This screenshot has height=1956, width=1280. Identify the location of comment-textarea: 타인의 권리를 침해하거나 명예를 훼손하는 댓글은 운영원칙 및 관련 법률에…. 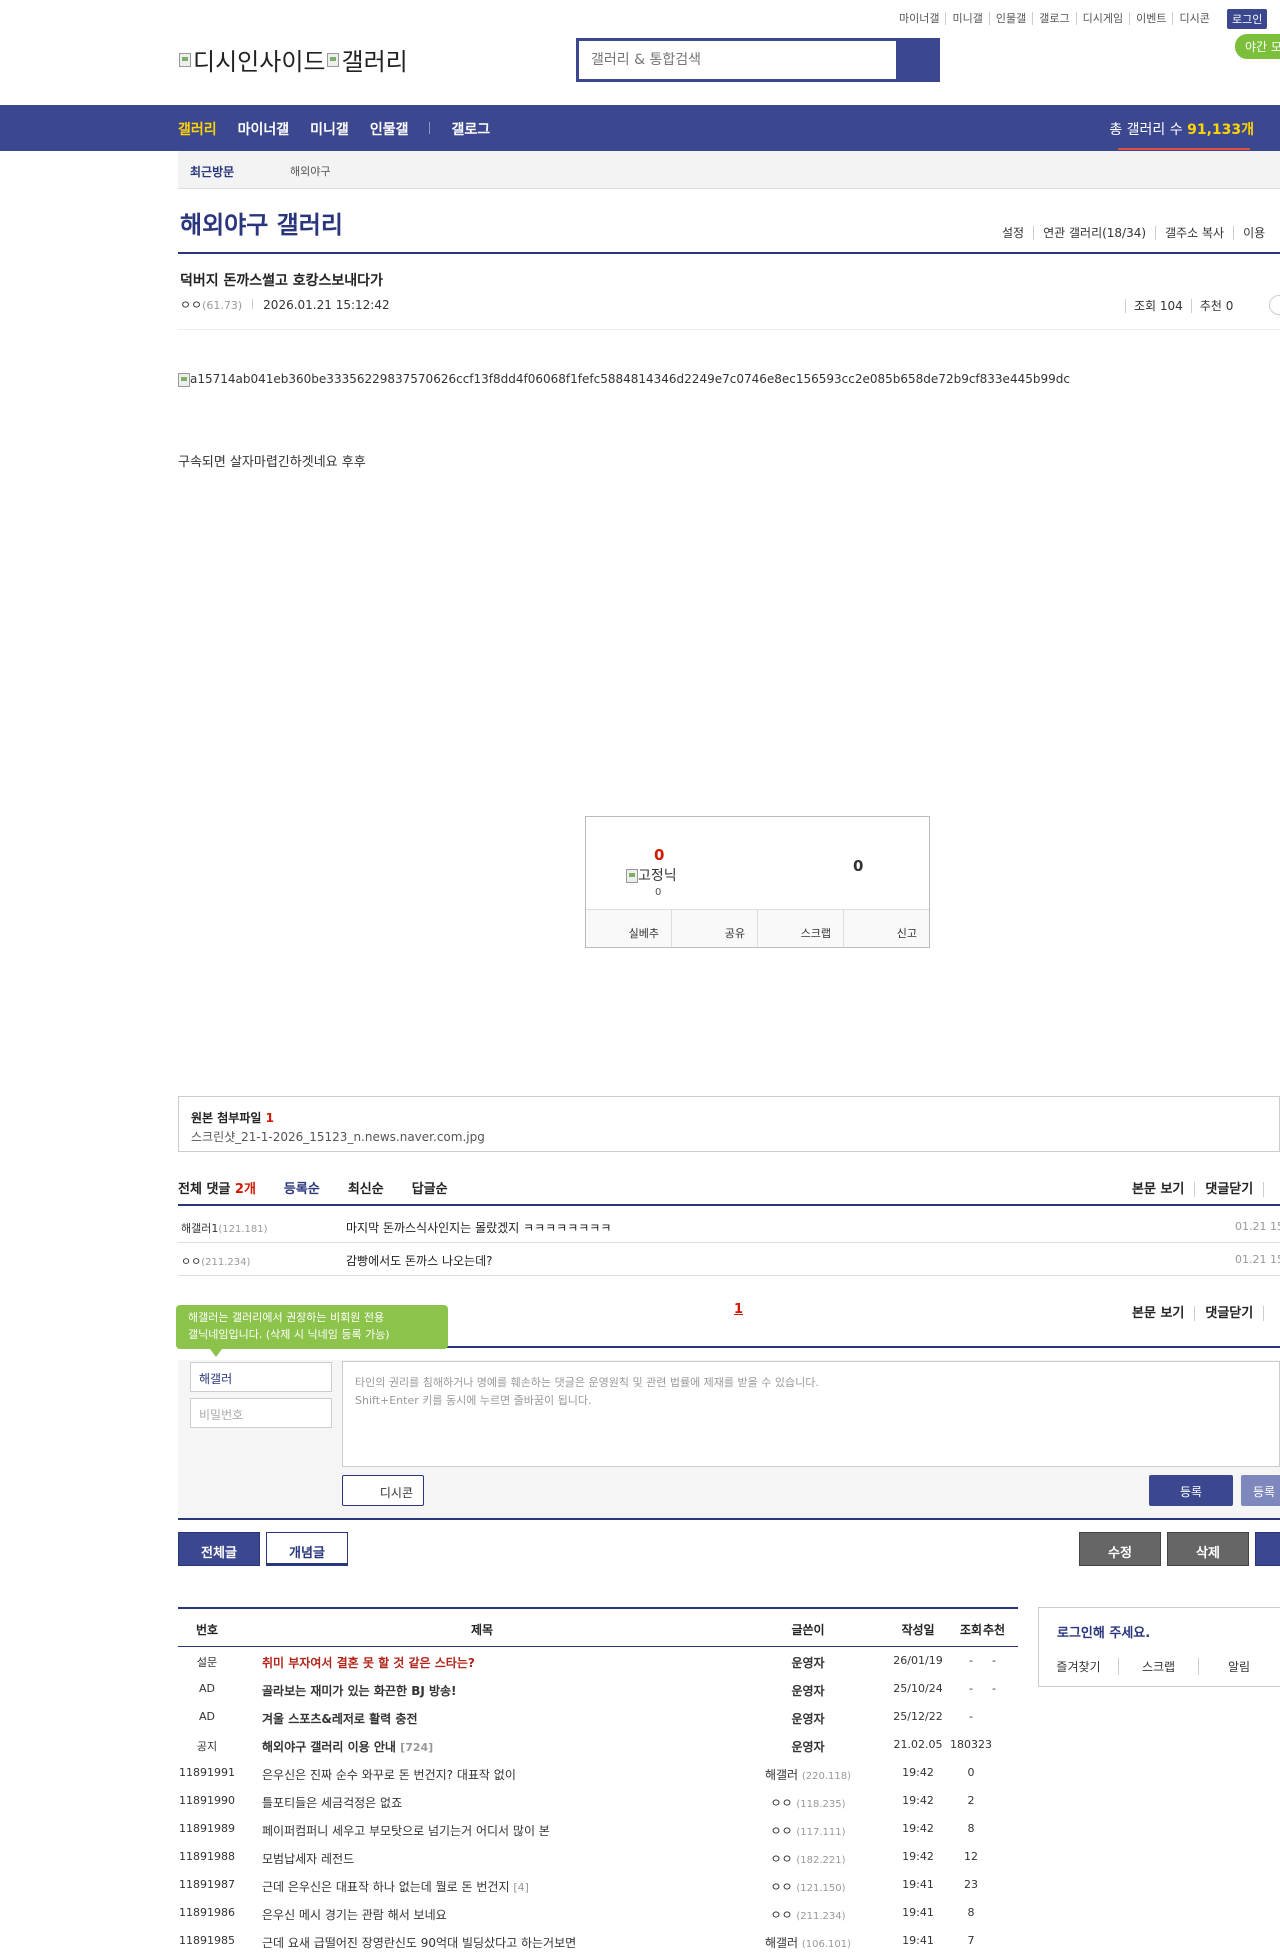
(811, 1414).